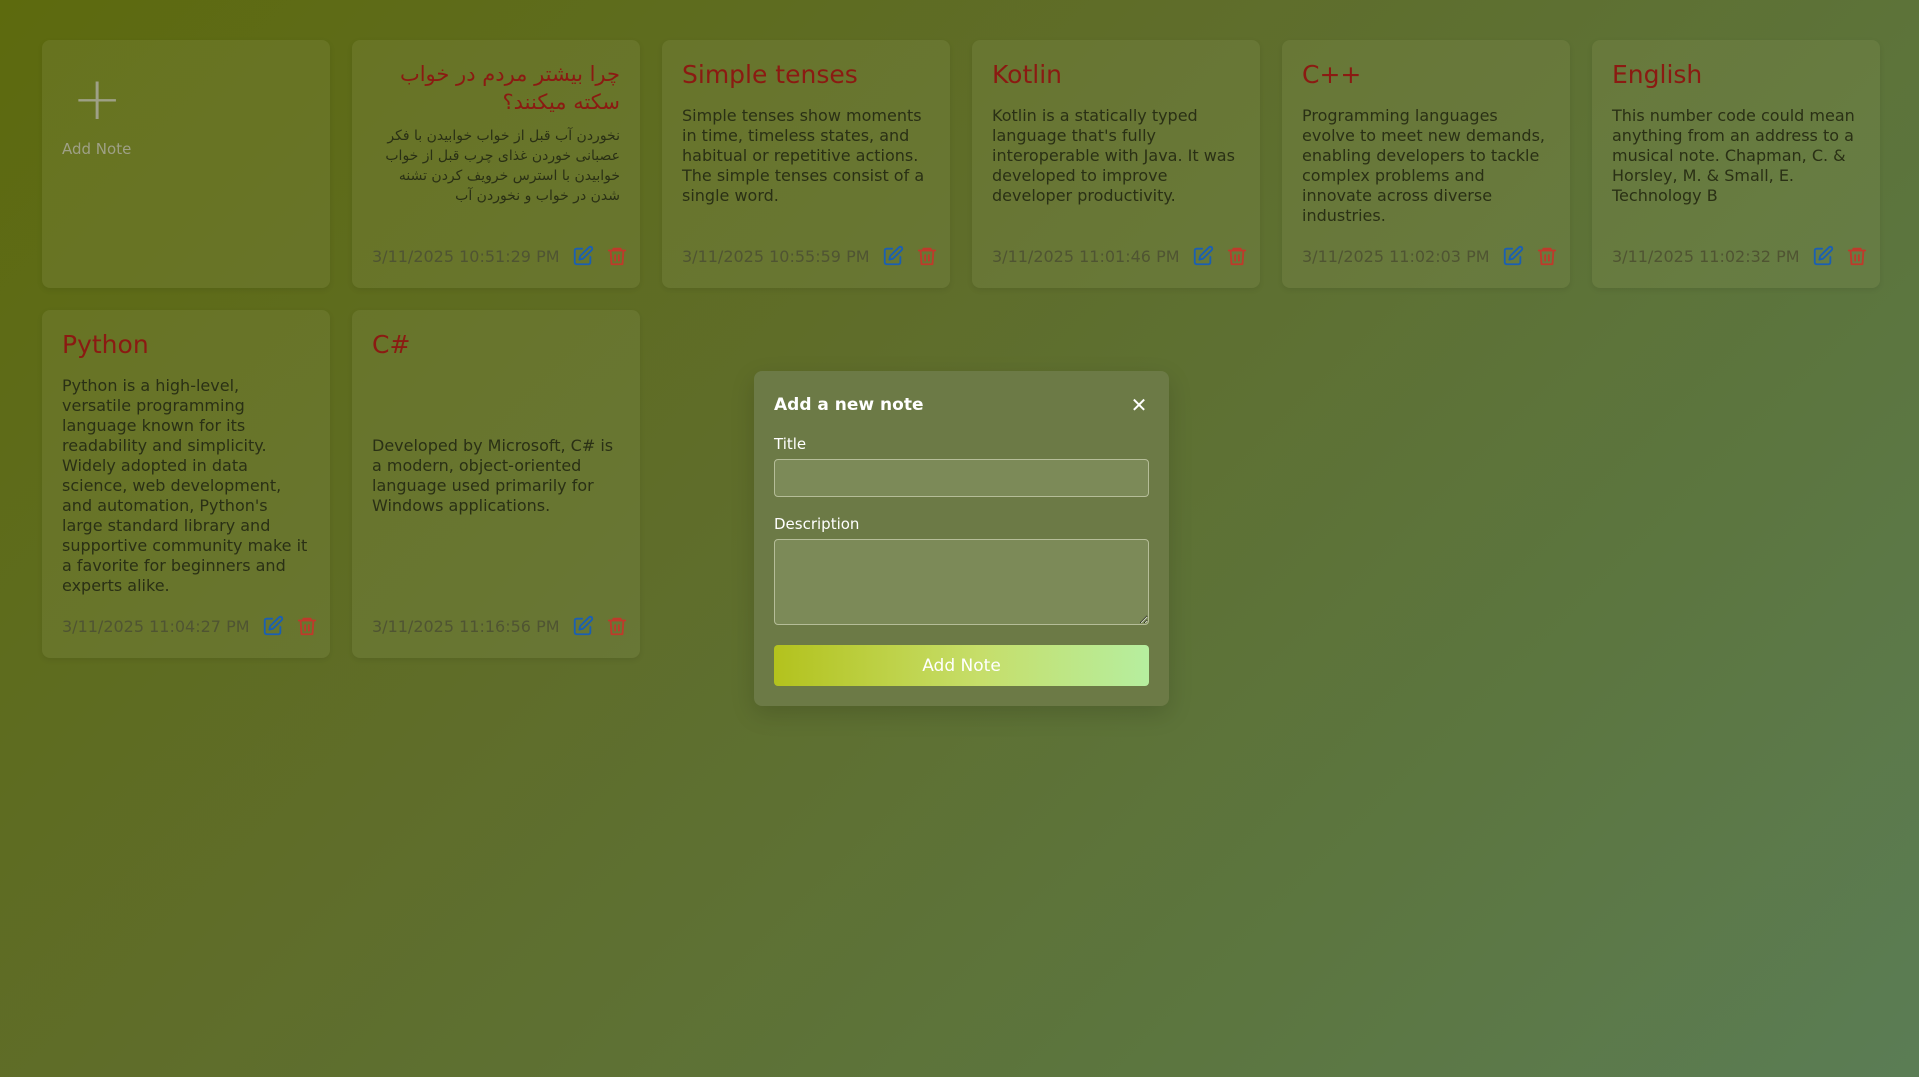 Image resolution: width=1919 pixels, height=1077 pixels. What do you see at coordinates (105, 344) in the screenshot?
I see `note-title: Python` at bounding box center [105, 344].